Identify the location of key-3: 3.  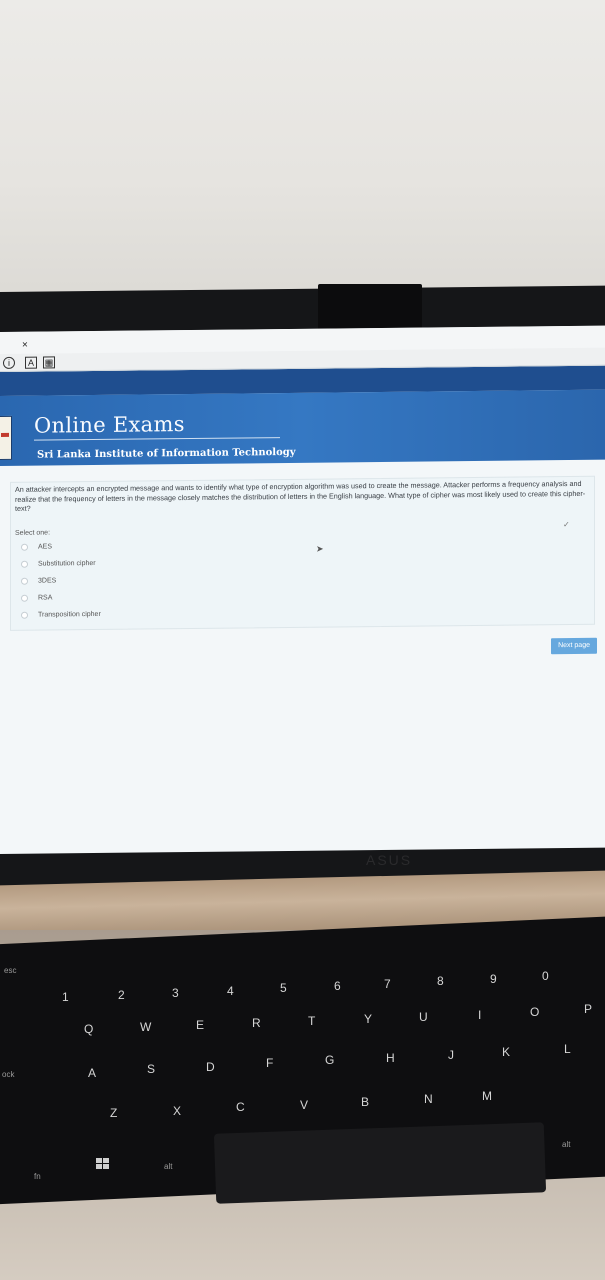
(175, 993).